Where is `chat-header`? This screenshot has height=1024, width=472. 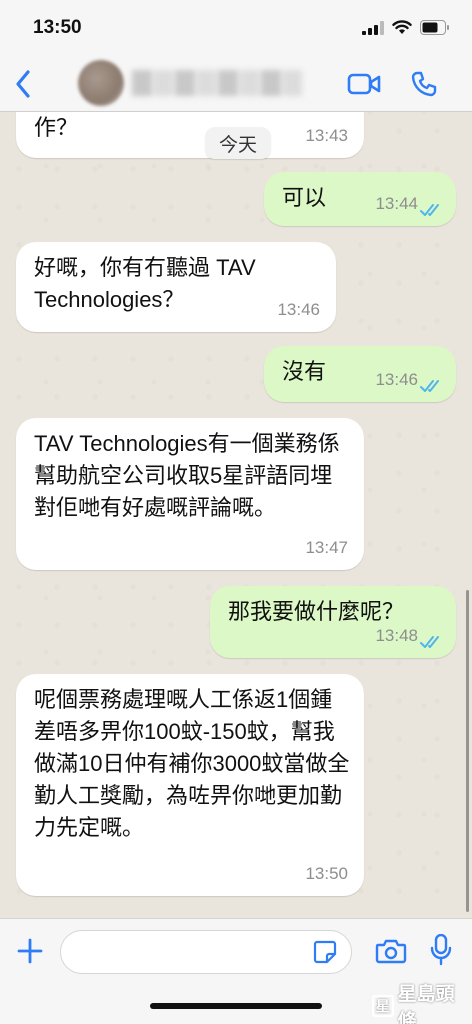 chat-header is located at coordinates (236, 84).